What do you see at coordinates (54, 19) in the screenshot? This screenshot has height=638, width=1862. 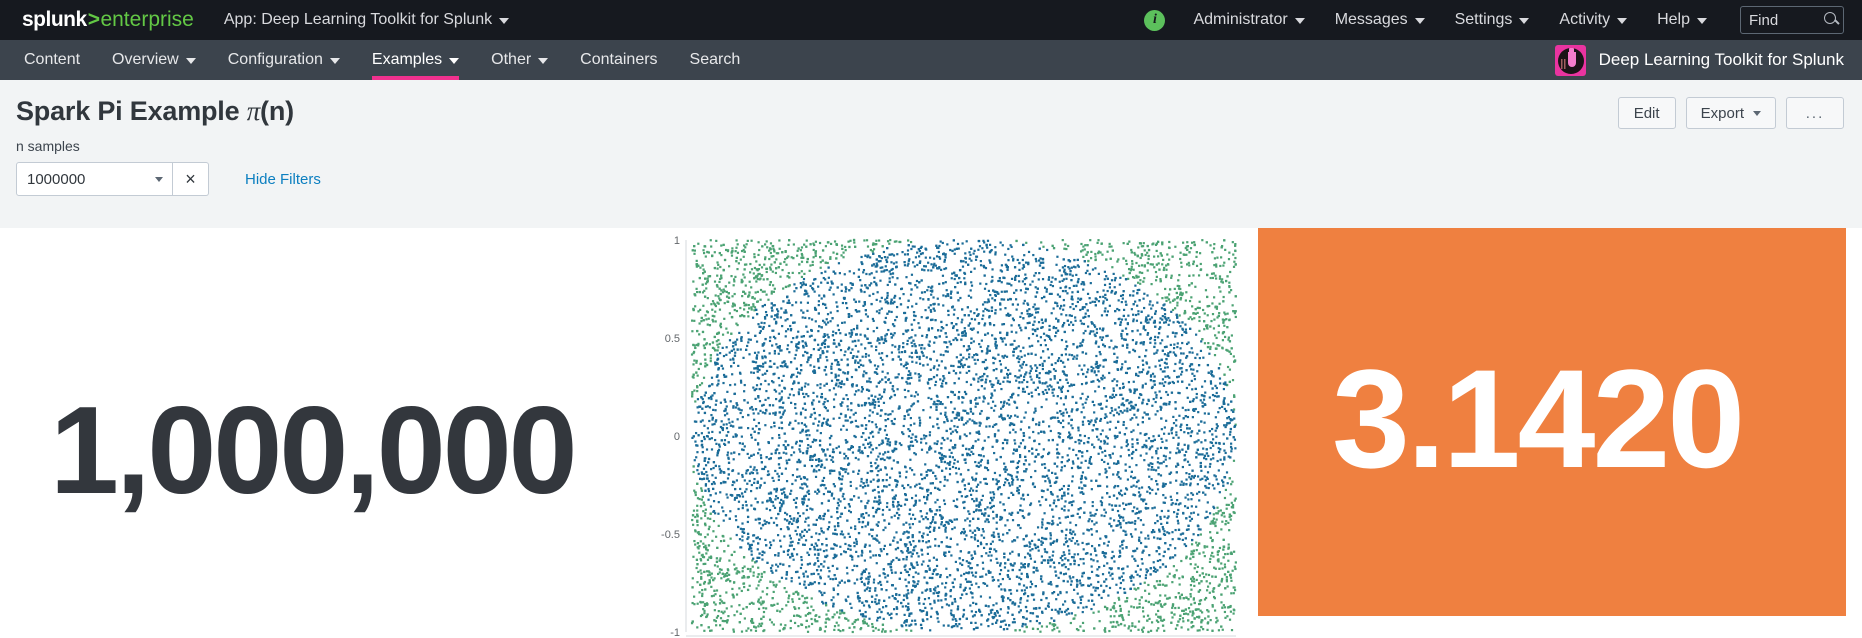 I see `logo-text-splunk: splunk` at bounding box center [54, 19].